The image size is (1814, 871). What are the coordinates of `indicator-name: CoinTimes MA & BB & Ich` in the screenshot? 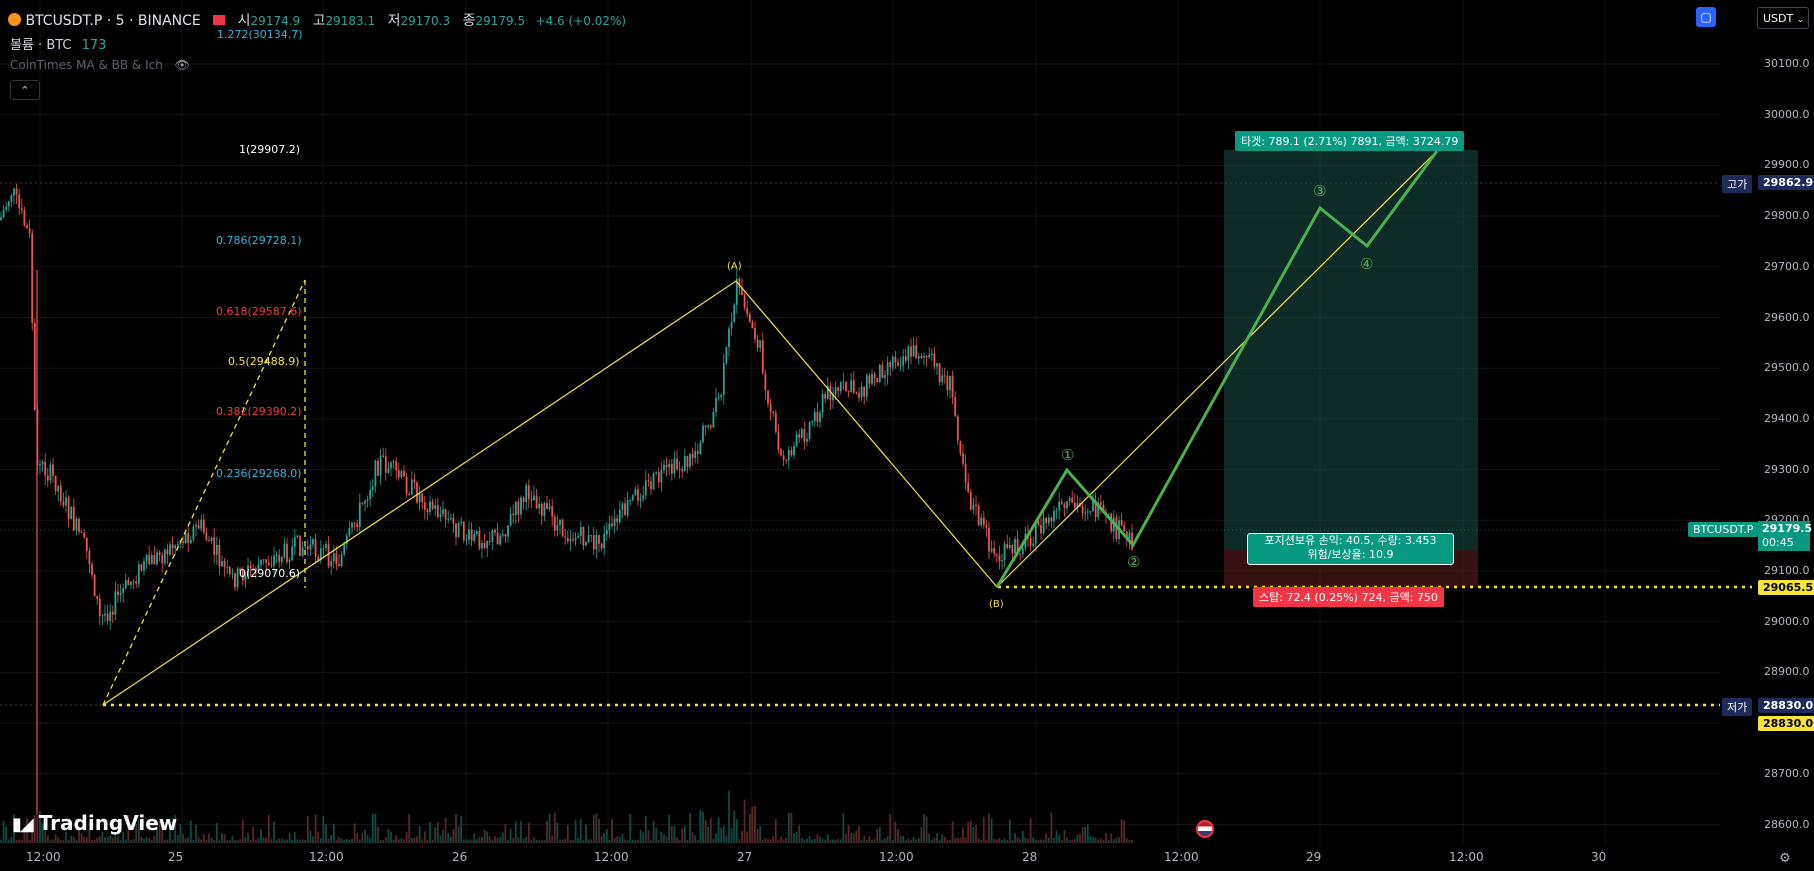 It's located at (86, 65).